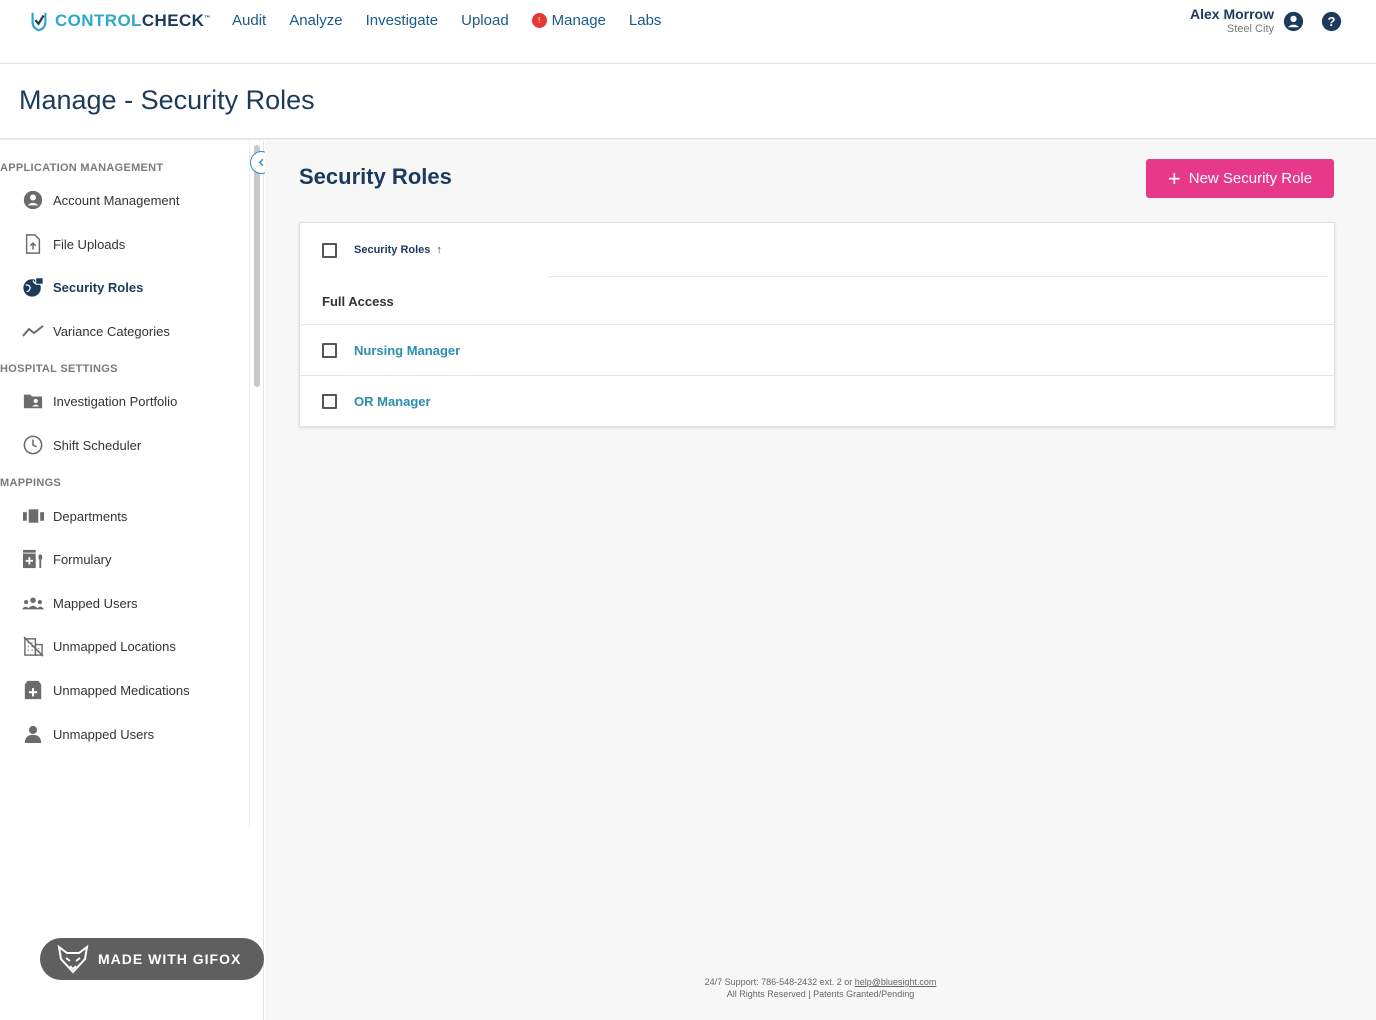 This screenshot has height=1020, width=1376. I want to click on user-info: Alex Morrow Steel City, so click(1232, 20).